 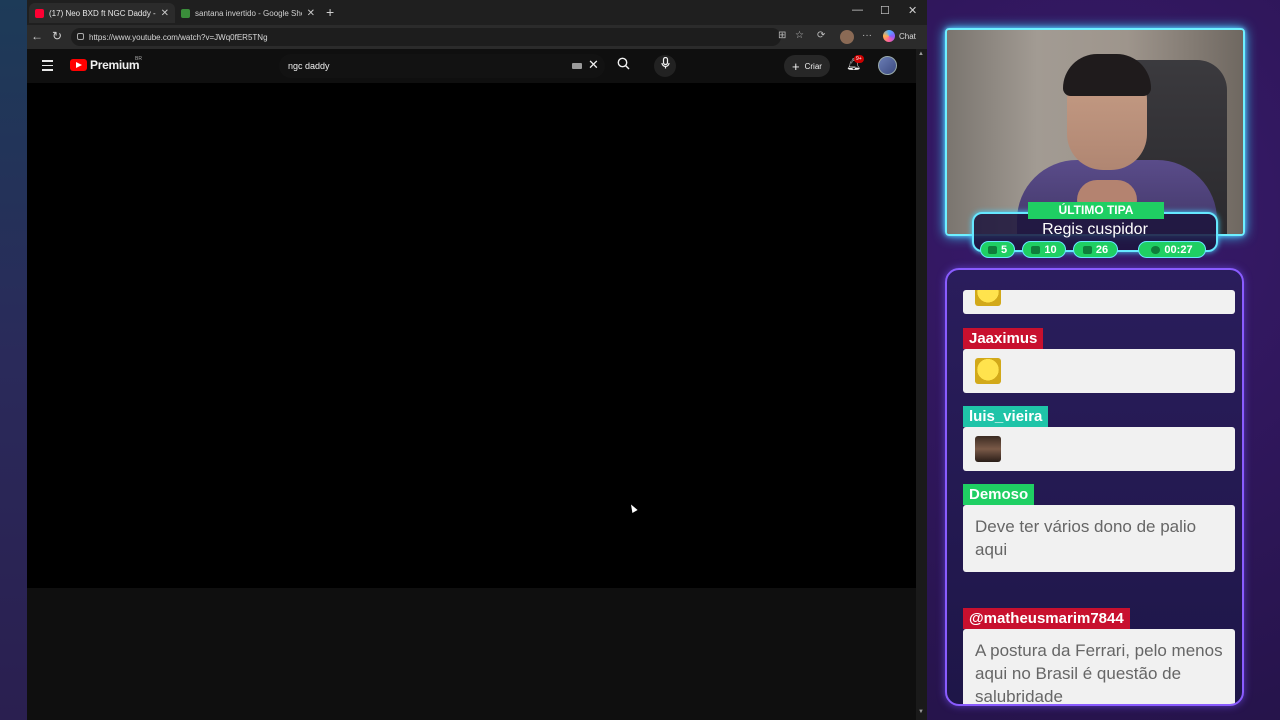 What do you see at coordinates (80, 36) in the screenshot?
I see `lock-icon` at bounding box center [80, 36].